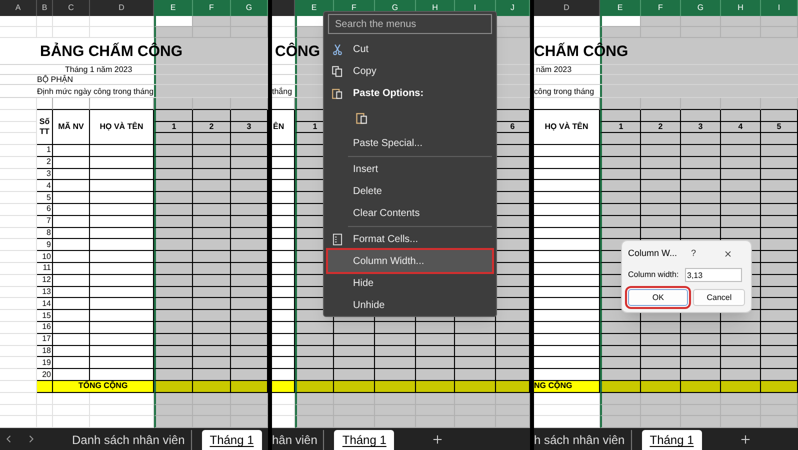 The image size is (798, 450). I want to click on row-number: 4, so click(45, 186).